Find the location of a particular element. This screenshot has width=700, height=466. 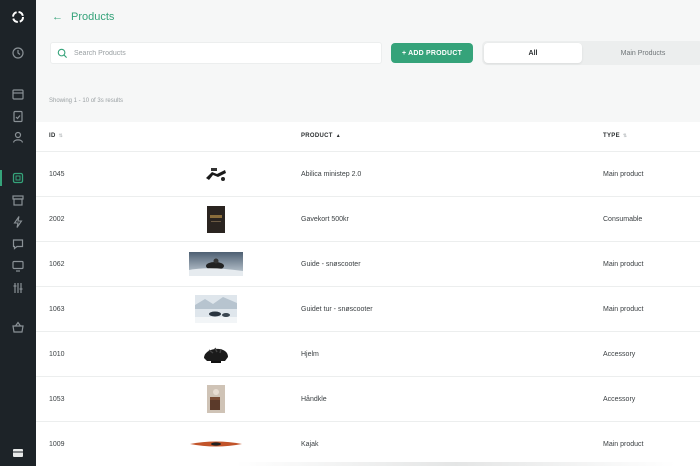

column-label: ID is located at coordinates (52, 136).